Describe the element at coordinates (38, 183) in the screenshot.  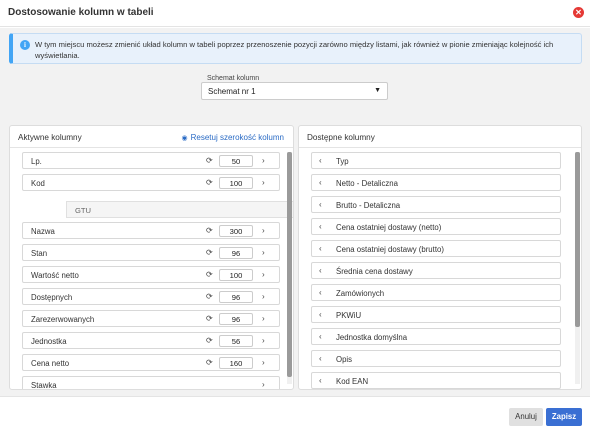
I see `active-column-label: Kod` at that location.